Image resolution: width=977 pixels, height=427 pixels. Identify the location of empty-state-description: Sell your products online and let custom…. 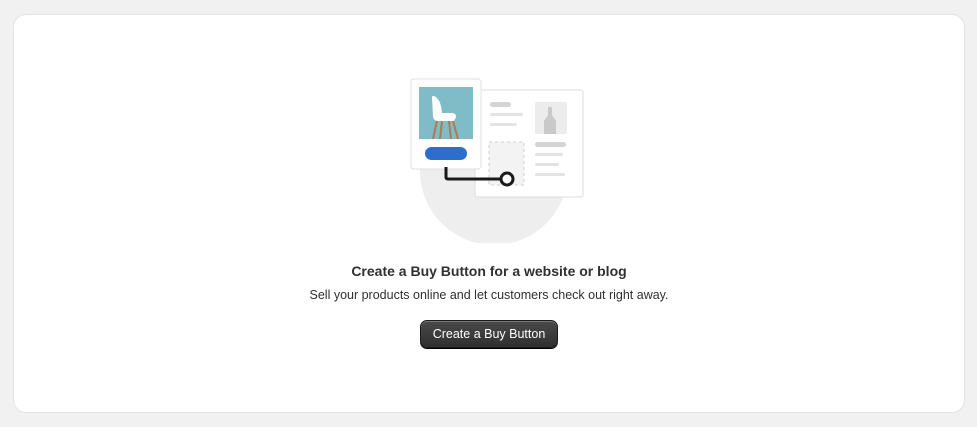
(489, 295).